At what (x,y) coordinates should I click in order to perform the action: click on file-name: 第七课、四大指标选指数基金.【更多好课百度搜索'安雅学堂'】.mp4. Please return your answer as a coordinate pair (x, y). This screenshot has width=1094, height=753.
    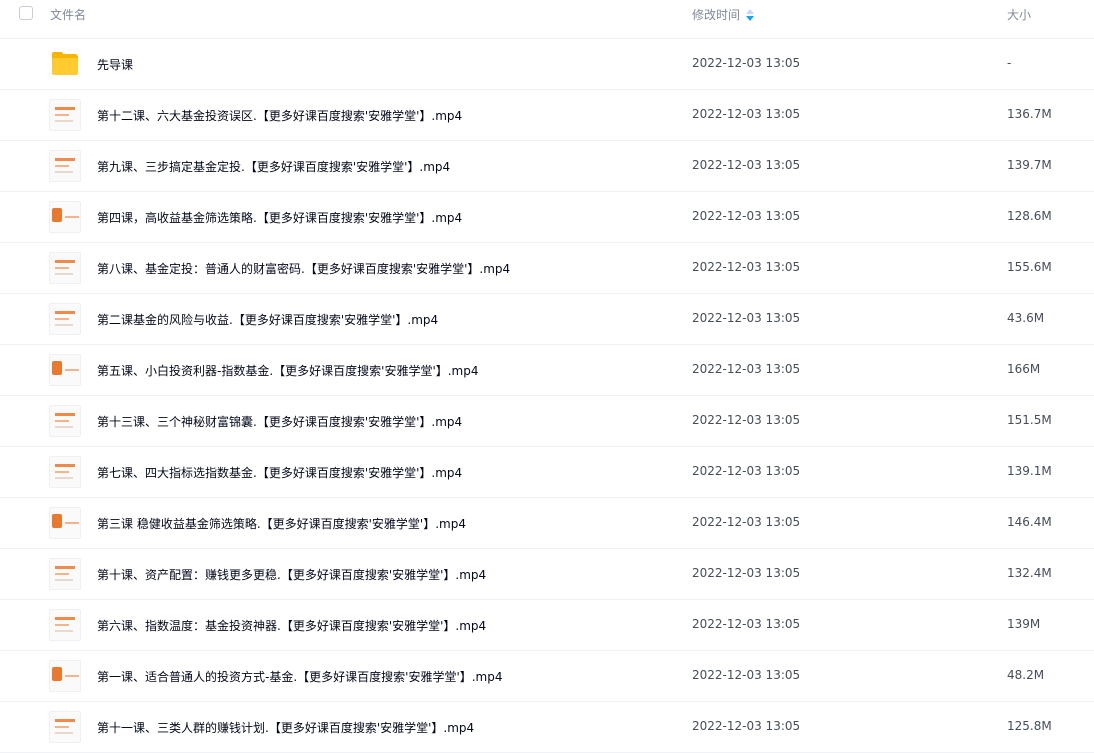
    Looking at the image, I should click on (279, 472).